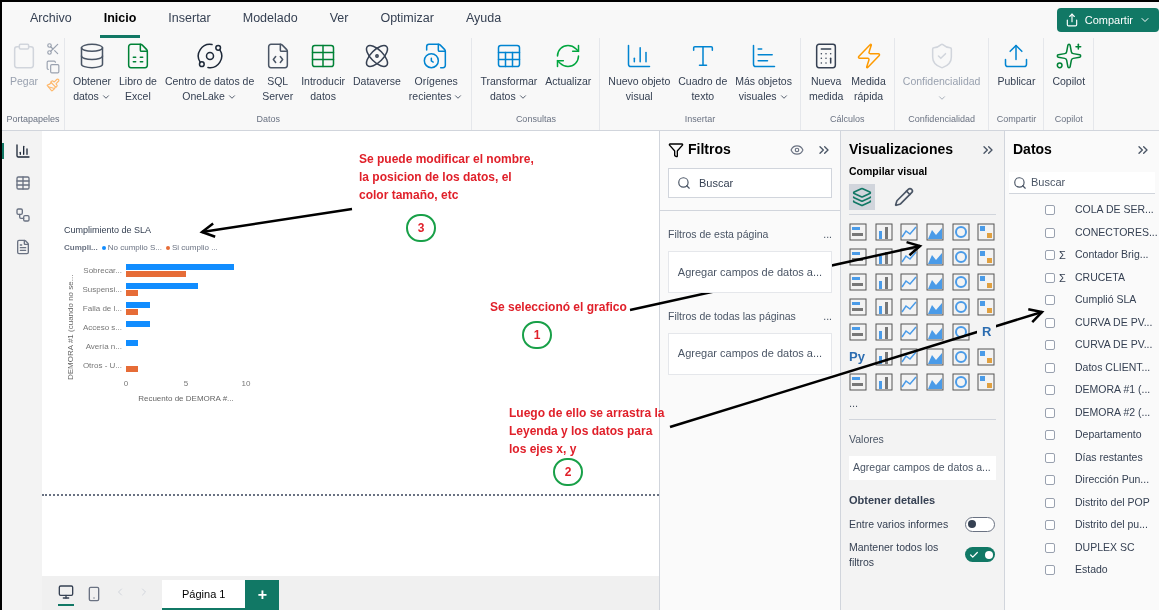 The height and width of the screenshot is (610, 1159). I want to click on build-visual-tab, so click(862, 196).